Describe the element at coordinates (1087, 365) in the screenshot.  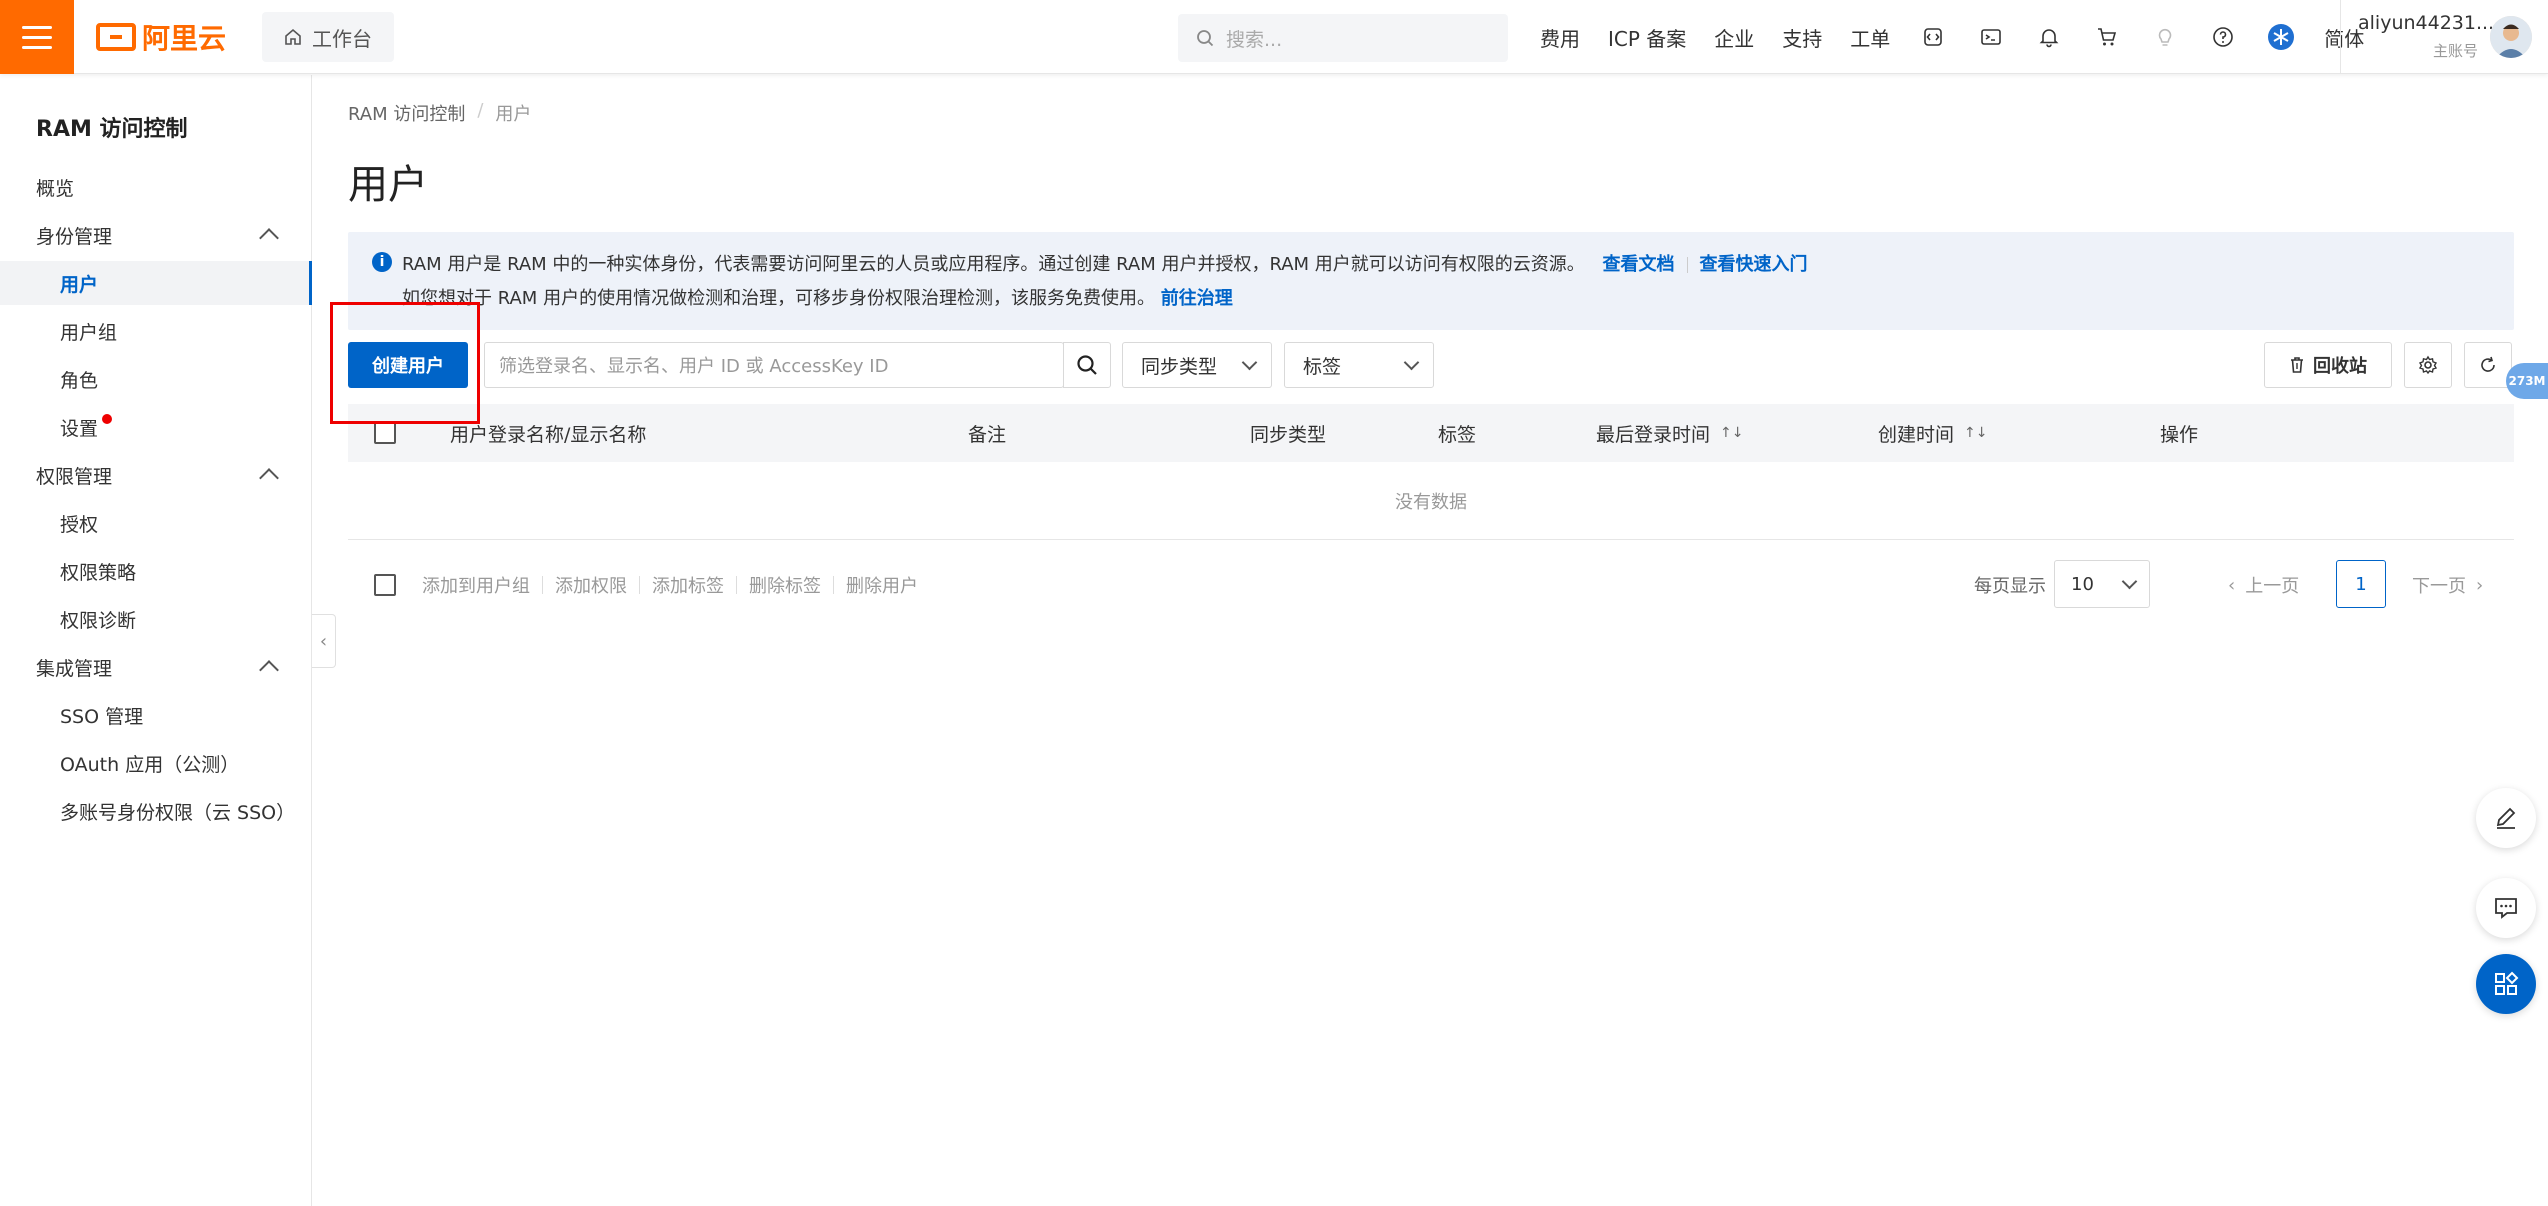
I see `filter-search-button` at that location.